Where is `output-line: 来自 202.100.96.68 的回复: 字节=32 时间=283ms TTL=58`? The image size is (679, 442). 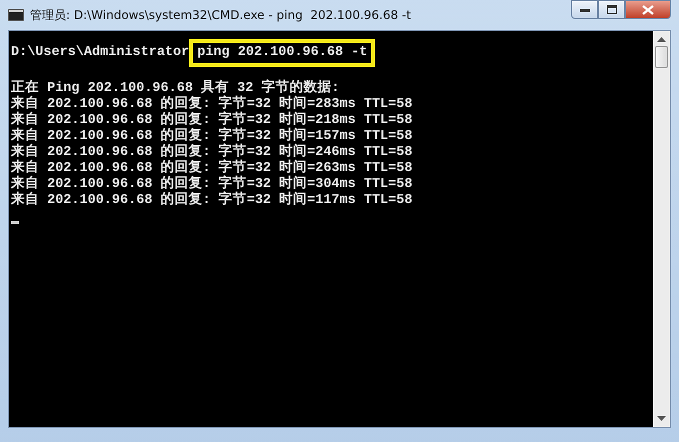 output-line: 来自 202.100.96.68 的回复: 字节=32 时间=283ms TTL=58 is located at coordinates (212, 104).